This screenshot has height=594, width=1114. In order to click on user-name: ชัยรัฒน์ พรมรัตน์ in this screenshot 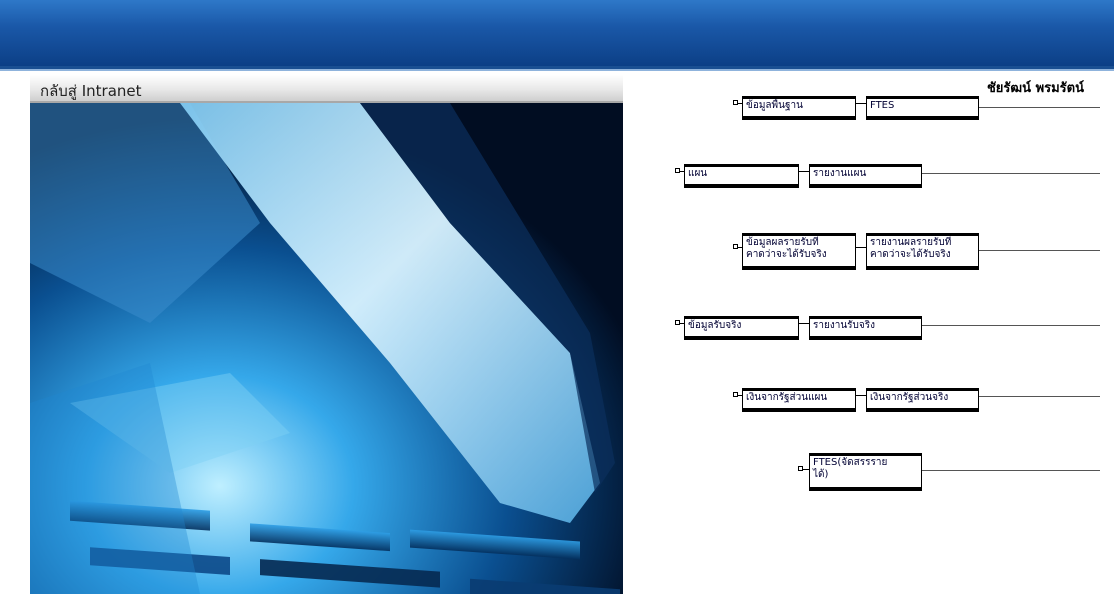, I will do `click(1035, 88)`.